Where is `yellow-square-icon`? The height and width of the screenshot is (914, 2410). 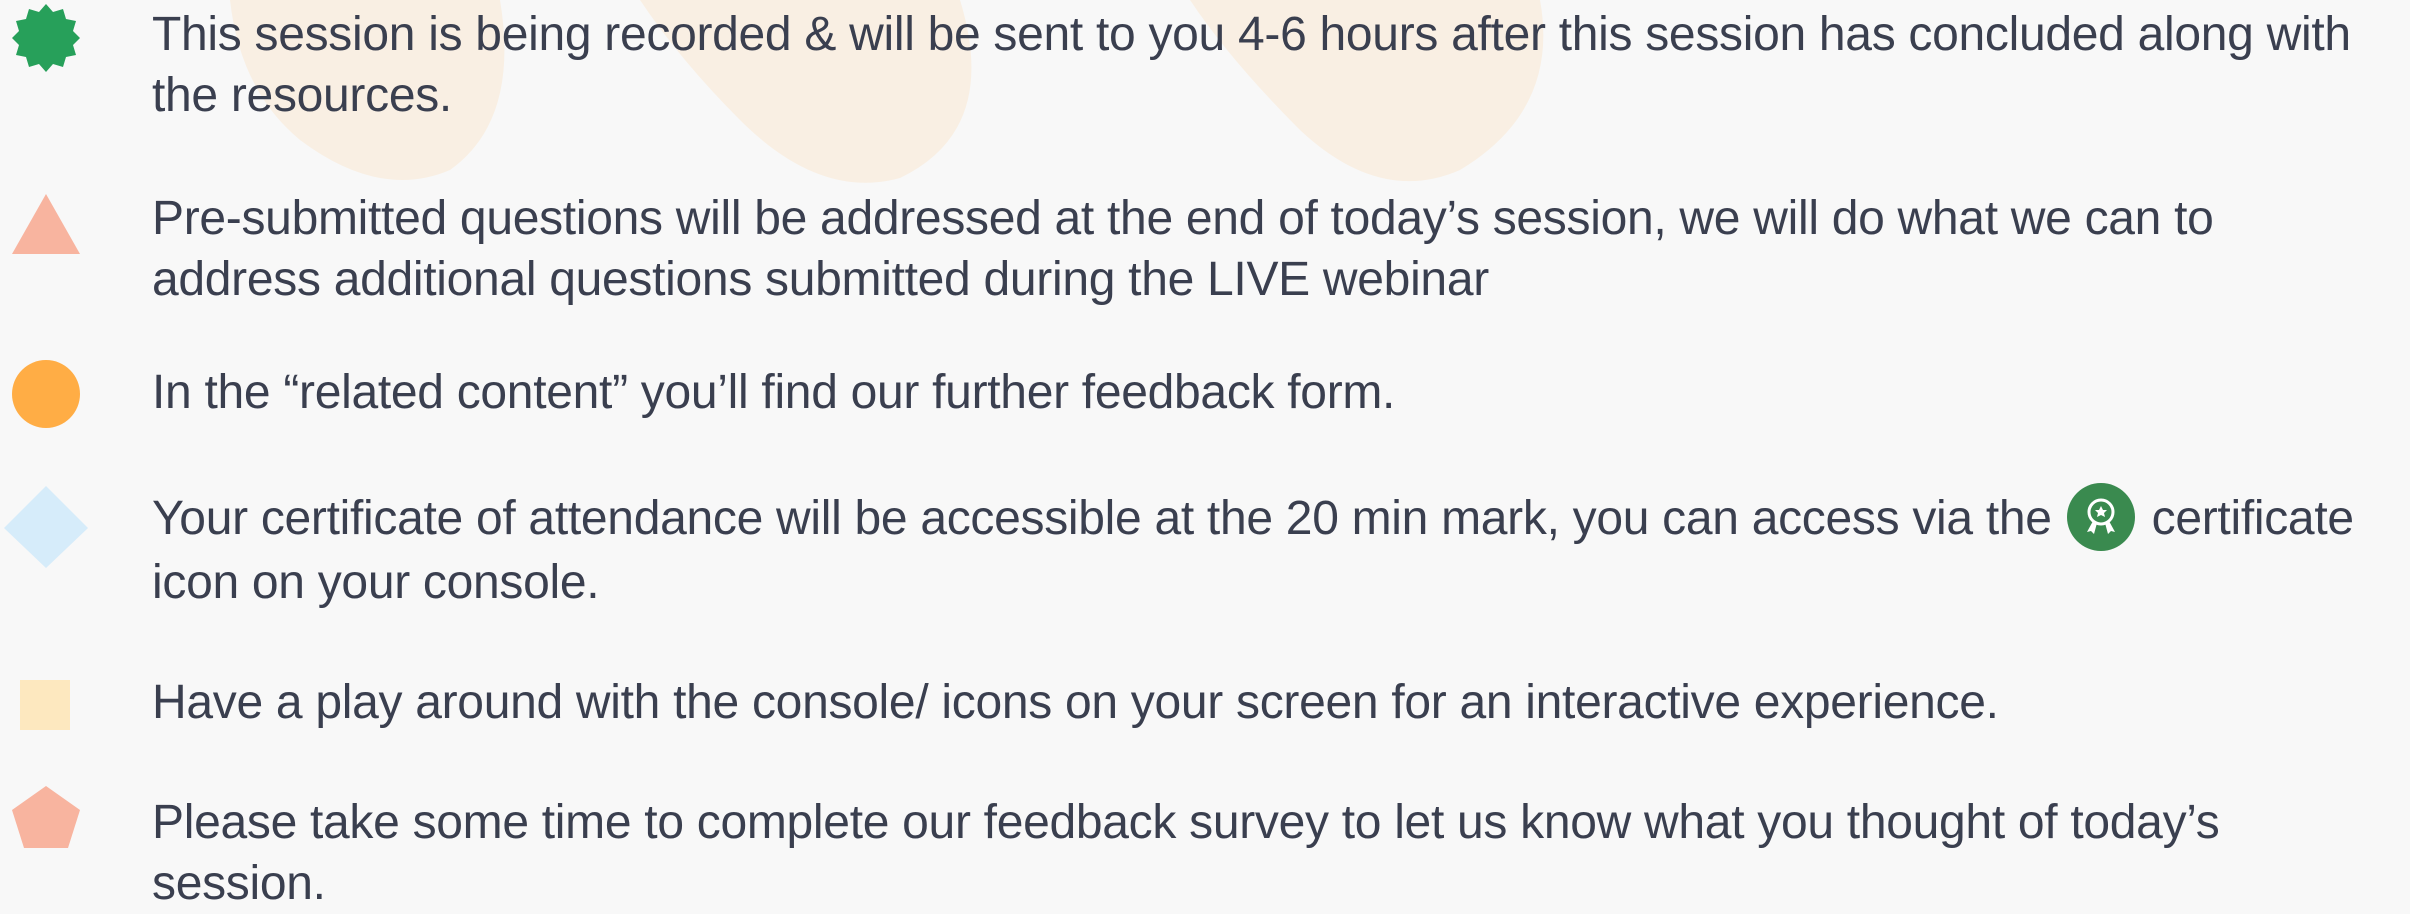
yellow-square-icon is located at coordinates (46, 722).